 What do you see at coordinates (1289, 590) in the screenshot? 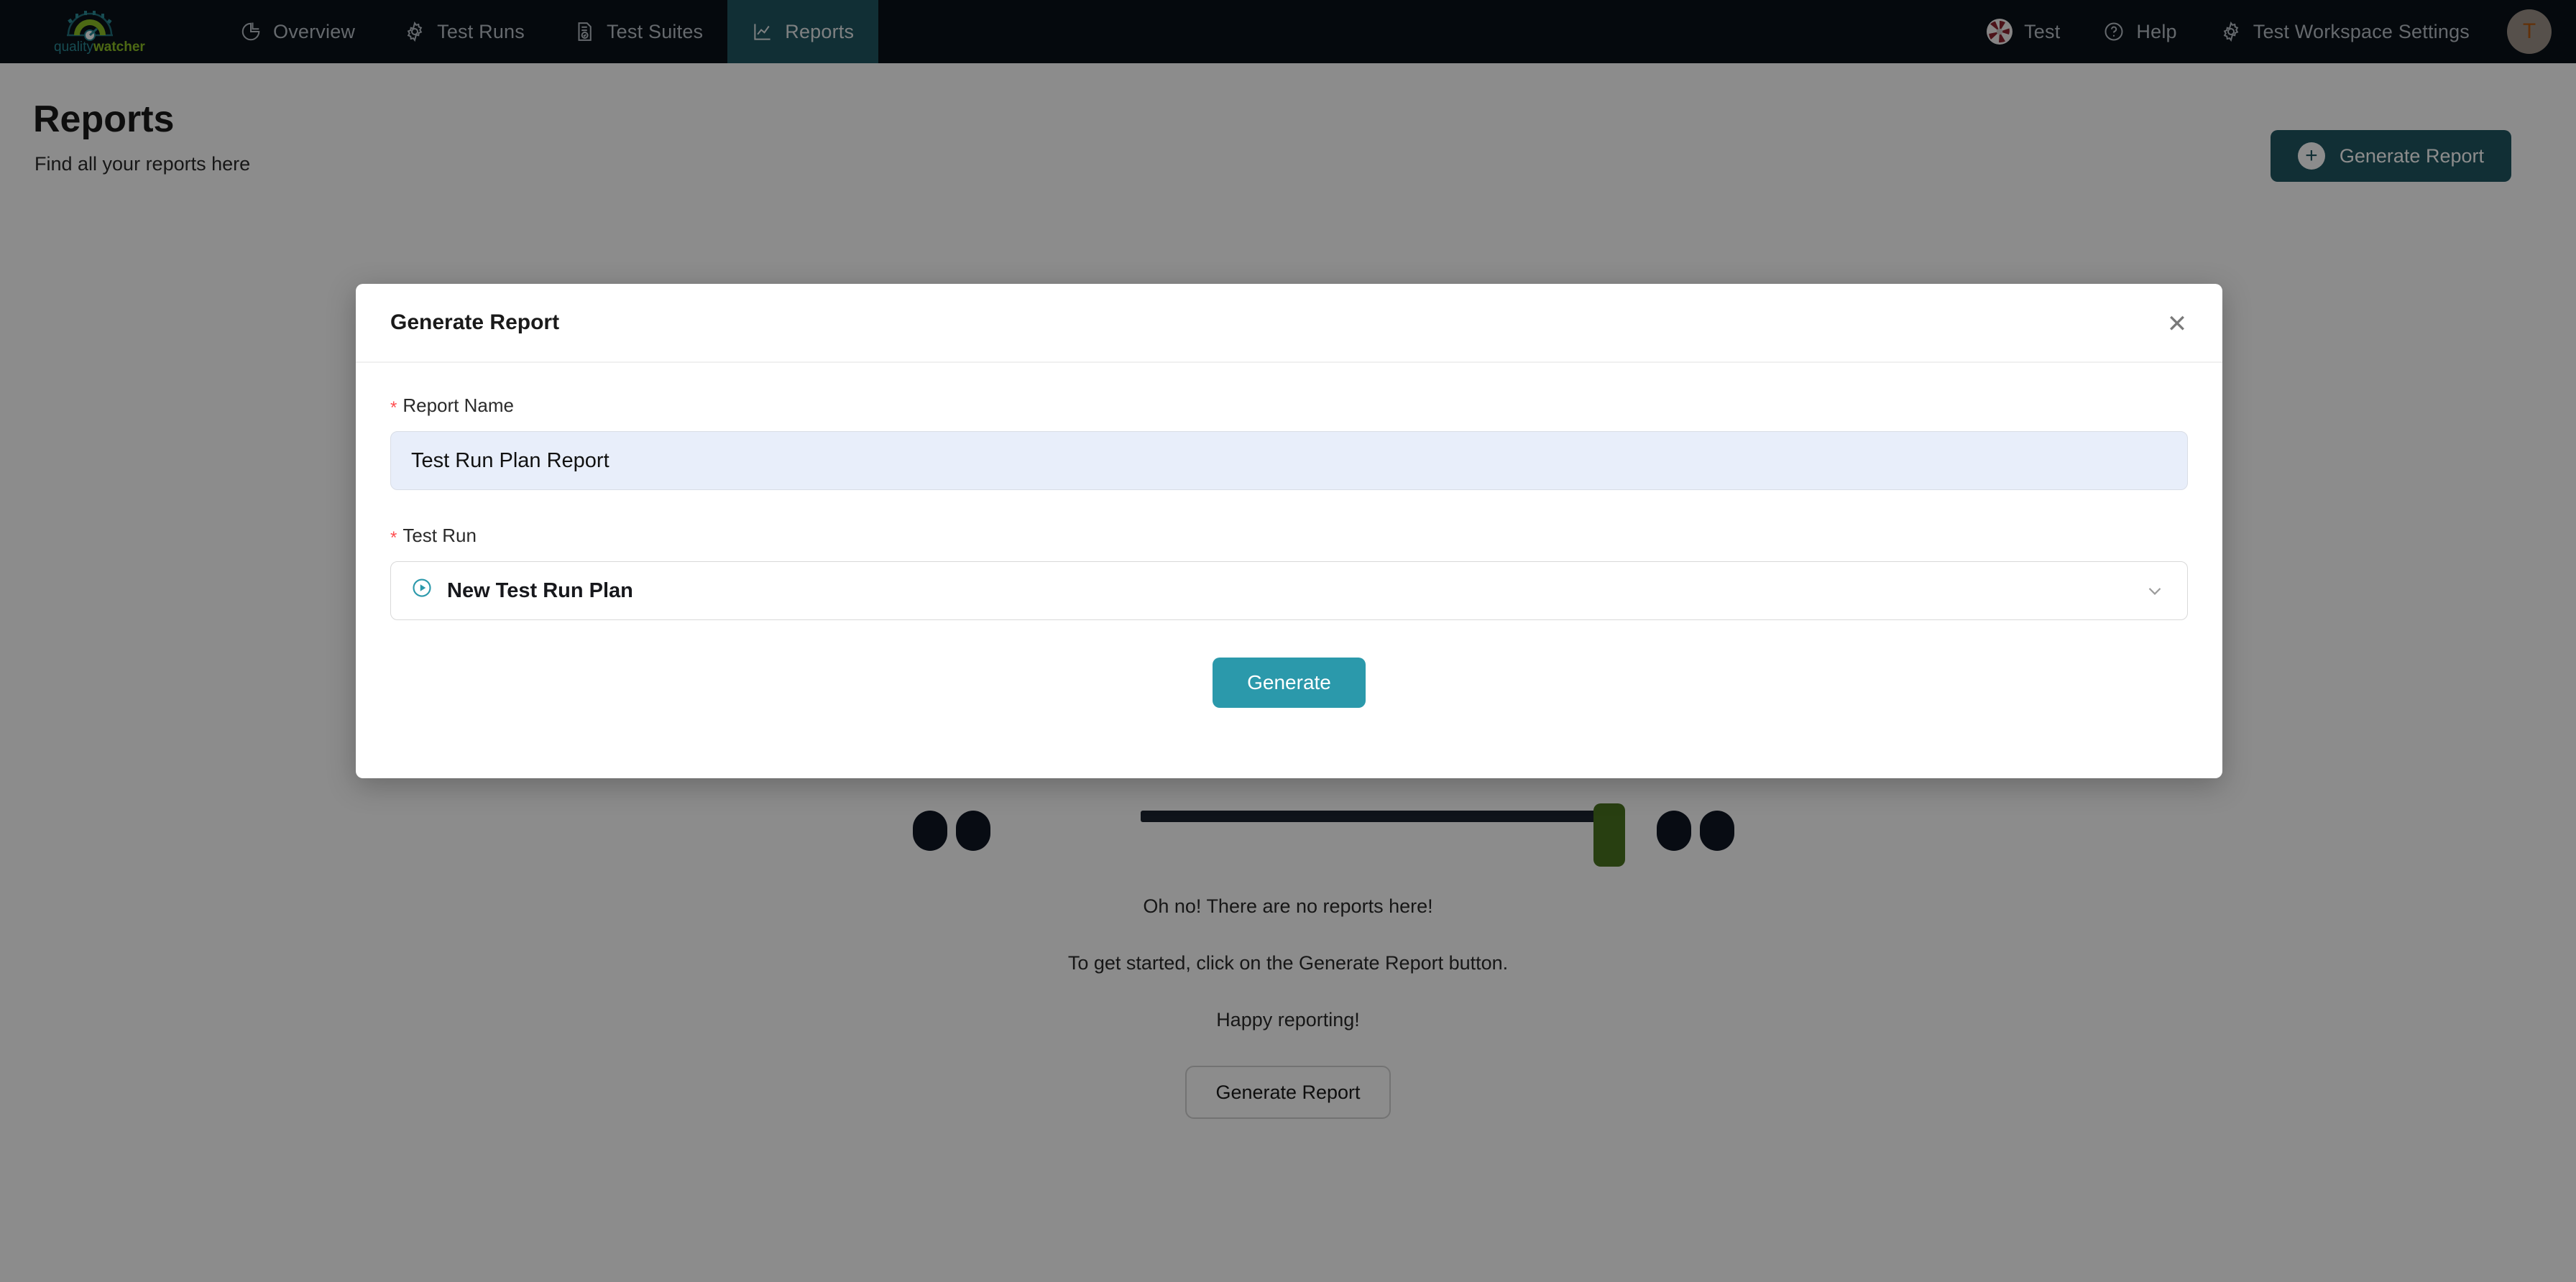
I see `test-run-select: New Test Run Plan` at bounding box center [1289, 590].